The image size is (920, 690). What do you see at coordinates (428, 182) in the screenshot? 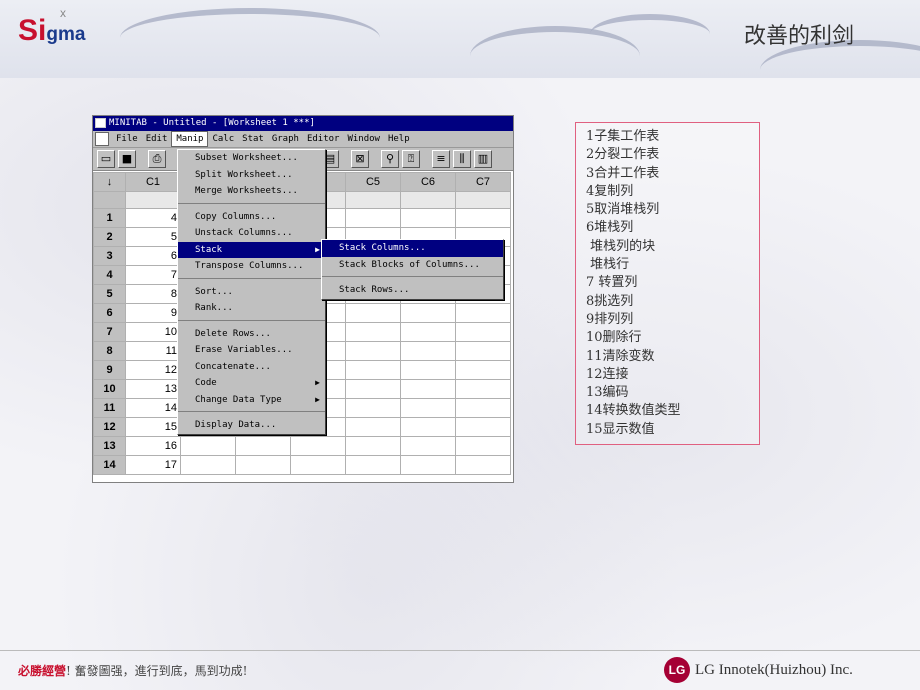
I see `column-header: C6` at bounding box center [428, 182].